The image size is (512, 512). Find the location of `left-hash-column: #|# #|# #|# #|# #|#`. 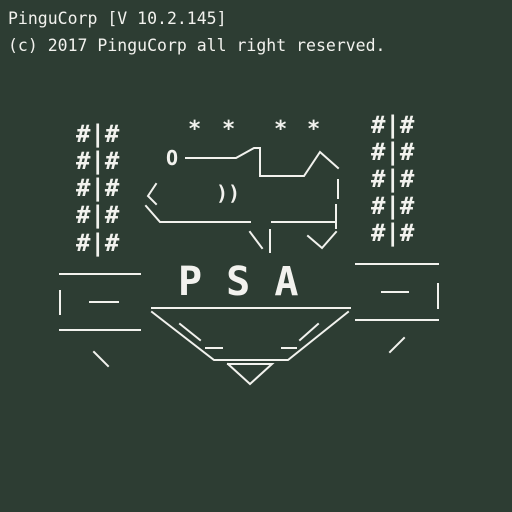

left-hash-column: #|# #|# #|# #|# #|# is located at coordinates (98, 188).